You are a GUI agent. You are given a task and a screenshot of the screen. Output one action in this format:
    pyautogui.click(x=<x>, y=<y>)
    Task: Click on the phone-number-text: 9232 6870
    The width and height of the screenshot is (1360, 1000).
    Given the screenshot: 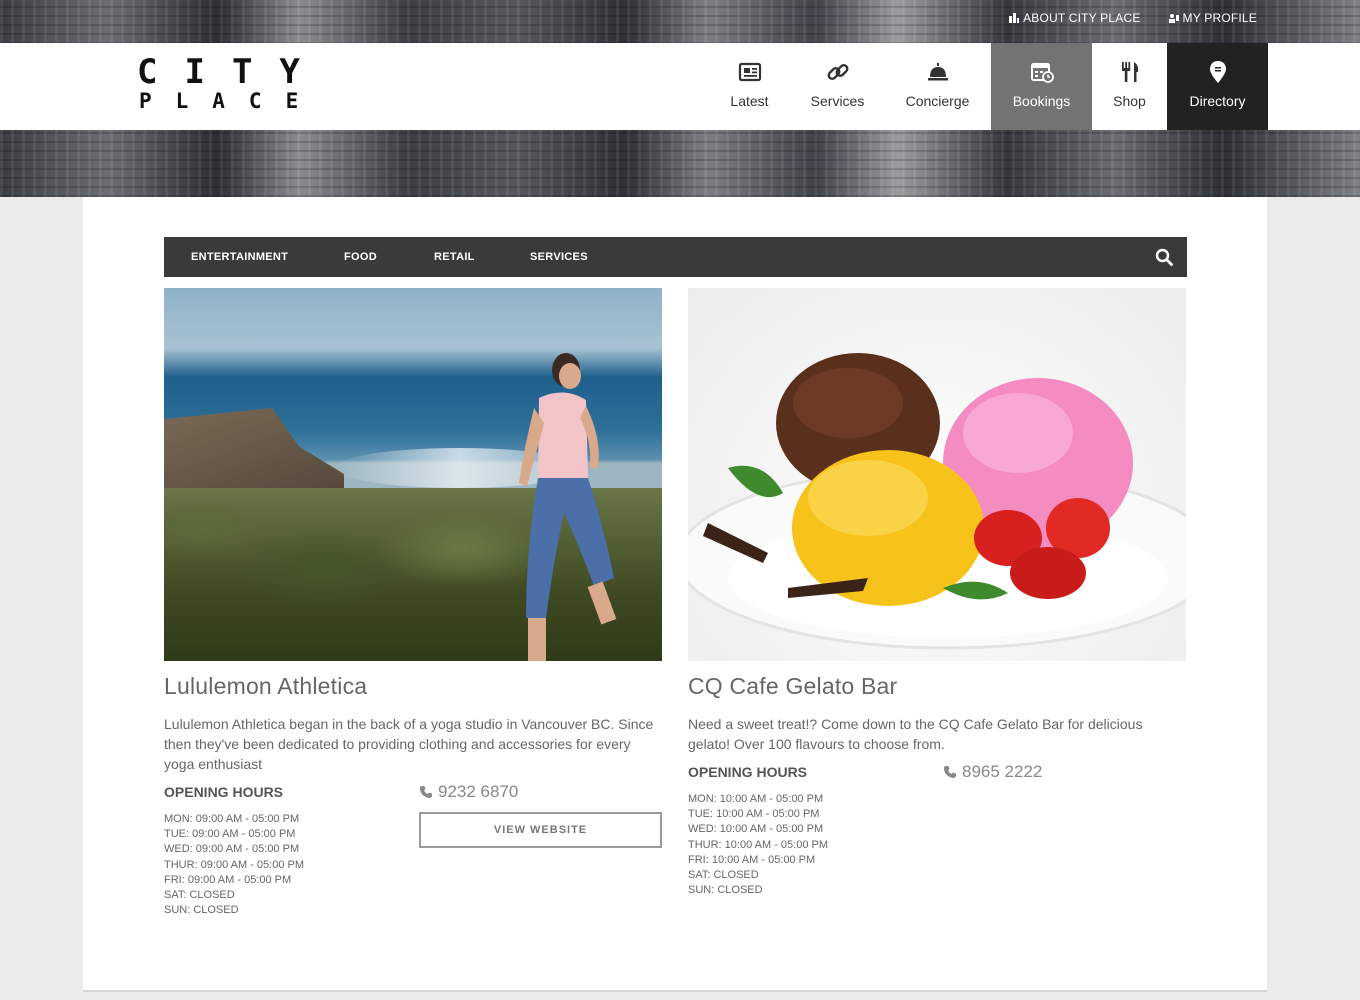 What is the action you would take?
    pyautogui.click(x=478, y=791)
    